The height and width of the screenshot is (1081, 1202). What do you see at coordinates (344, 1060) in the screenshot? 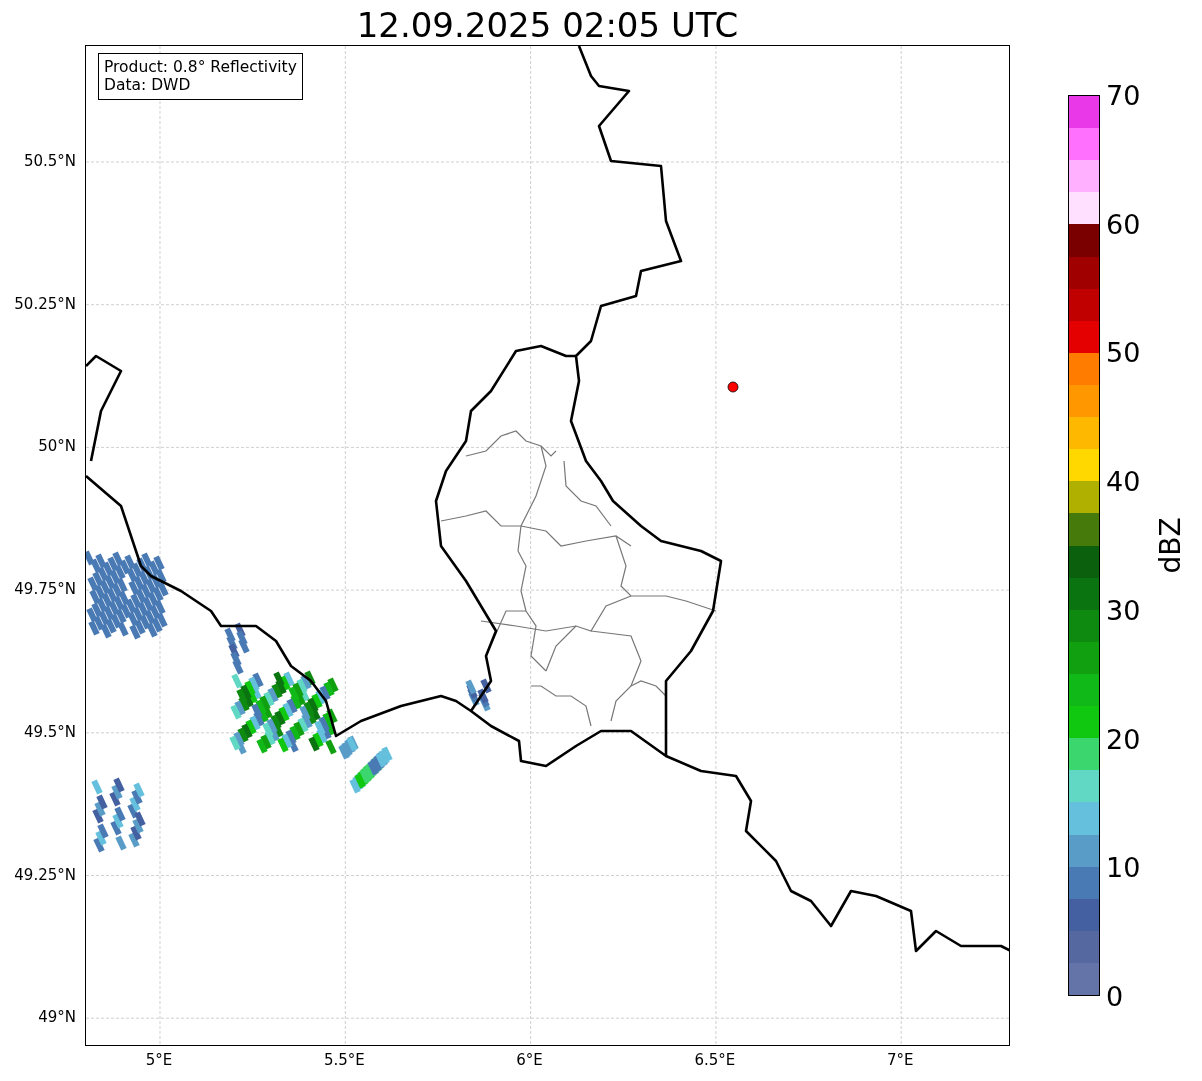
I see `longitude-label: 5.5°E` at bounding box center [344, 1060].